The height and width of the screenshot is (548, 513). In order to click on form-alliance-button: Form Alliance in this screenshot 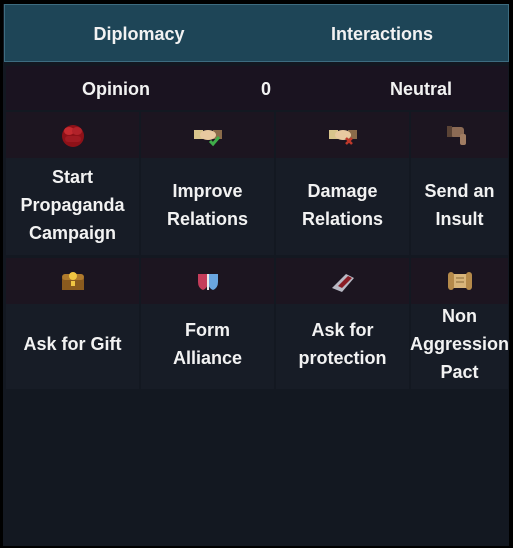, I will do `click(207, 323)`.